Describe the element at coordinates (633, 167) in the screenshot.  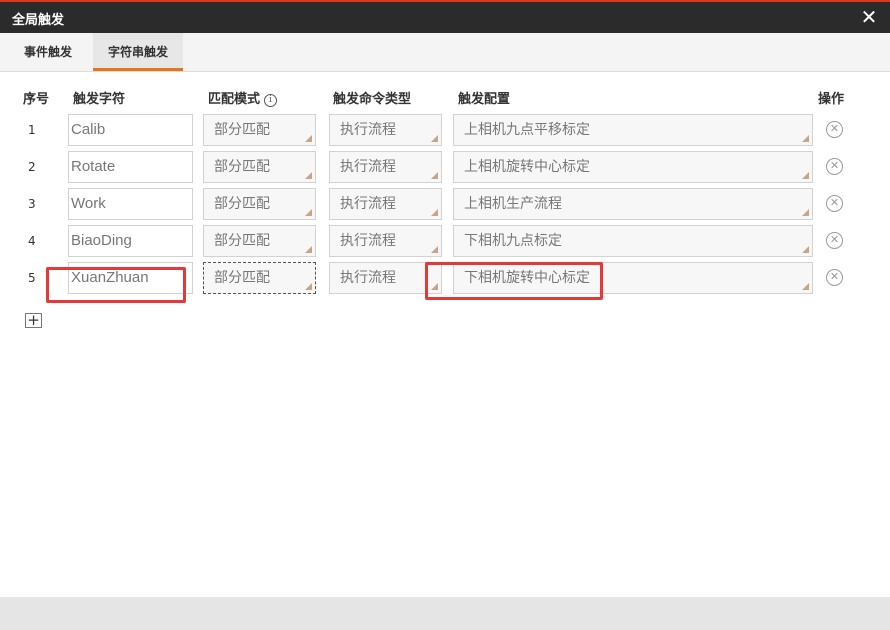
I see `config-select: 上相机旋转中心标定` at that location.